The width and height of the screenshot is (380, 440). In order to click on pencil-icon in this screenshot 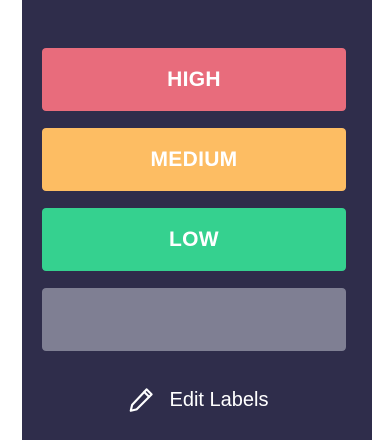, I will do `click(141, 400)`.